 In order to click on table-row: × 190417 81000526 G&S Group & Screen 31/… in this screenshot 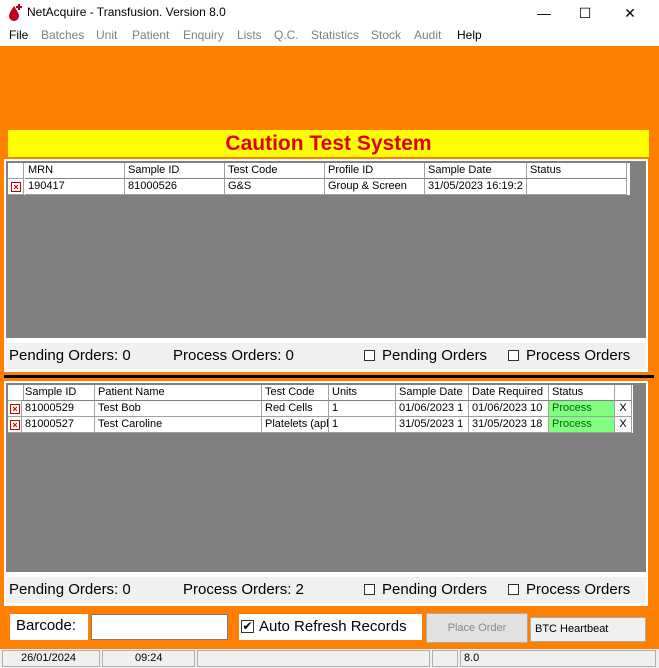, I will do `click(319, 187)`.